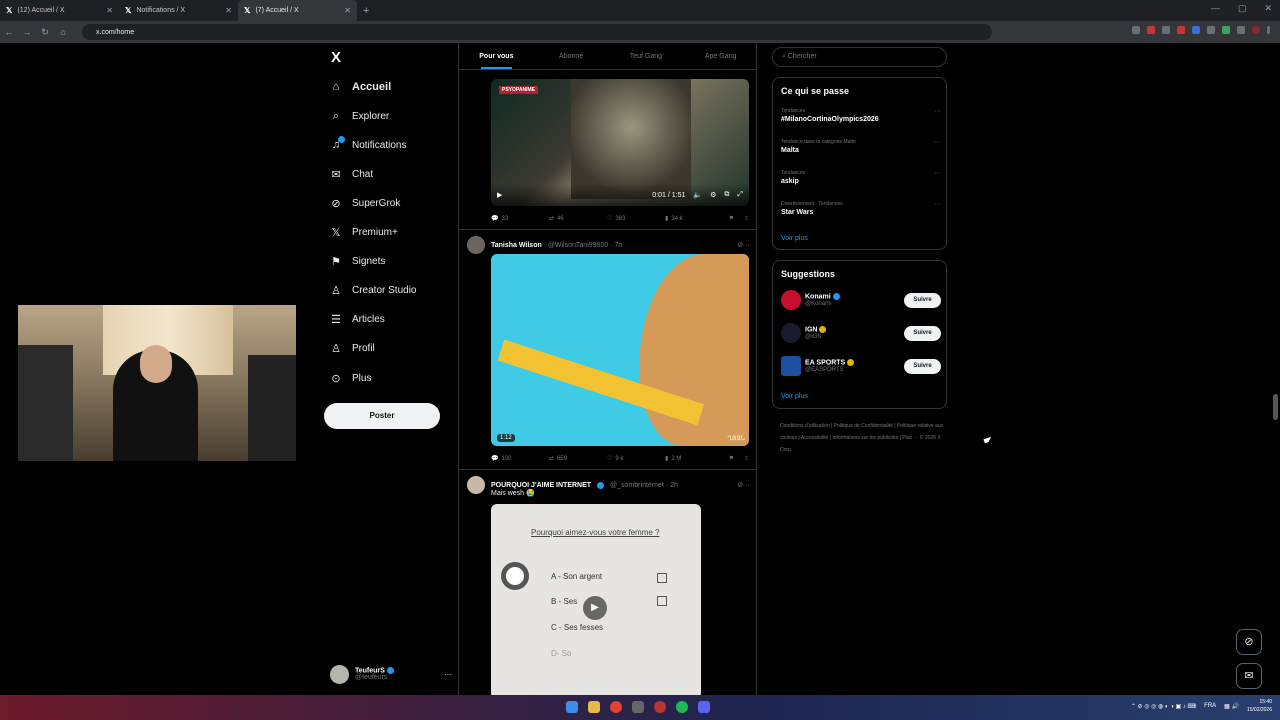 The height and width of the screenshot is (720, 1280). Describe the element at coordinates (713, 195) in the screenshot. I see `settings-icon: ⚙` at that location.